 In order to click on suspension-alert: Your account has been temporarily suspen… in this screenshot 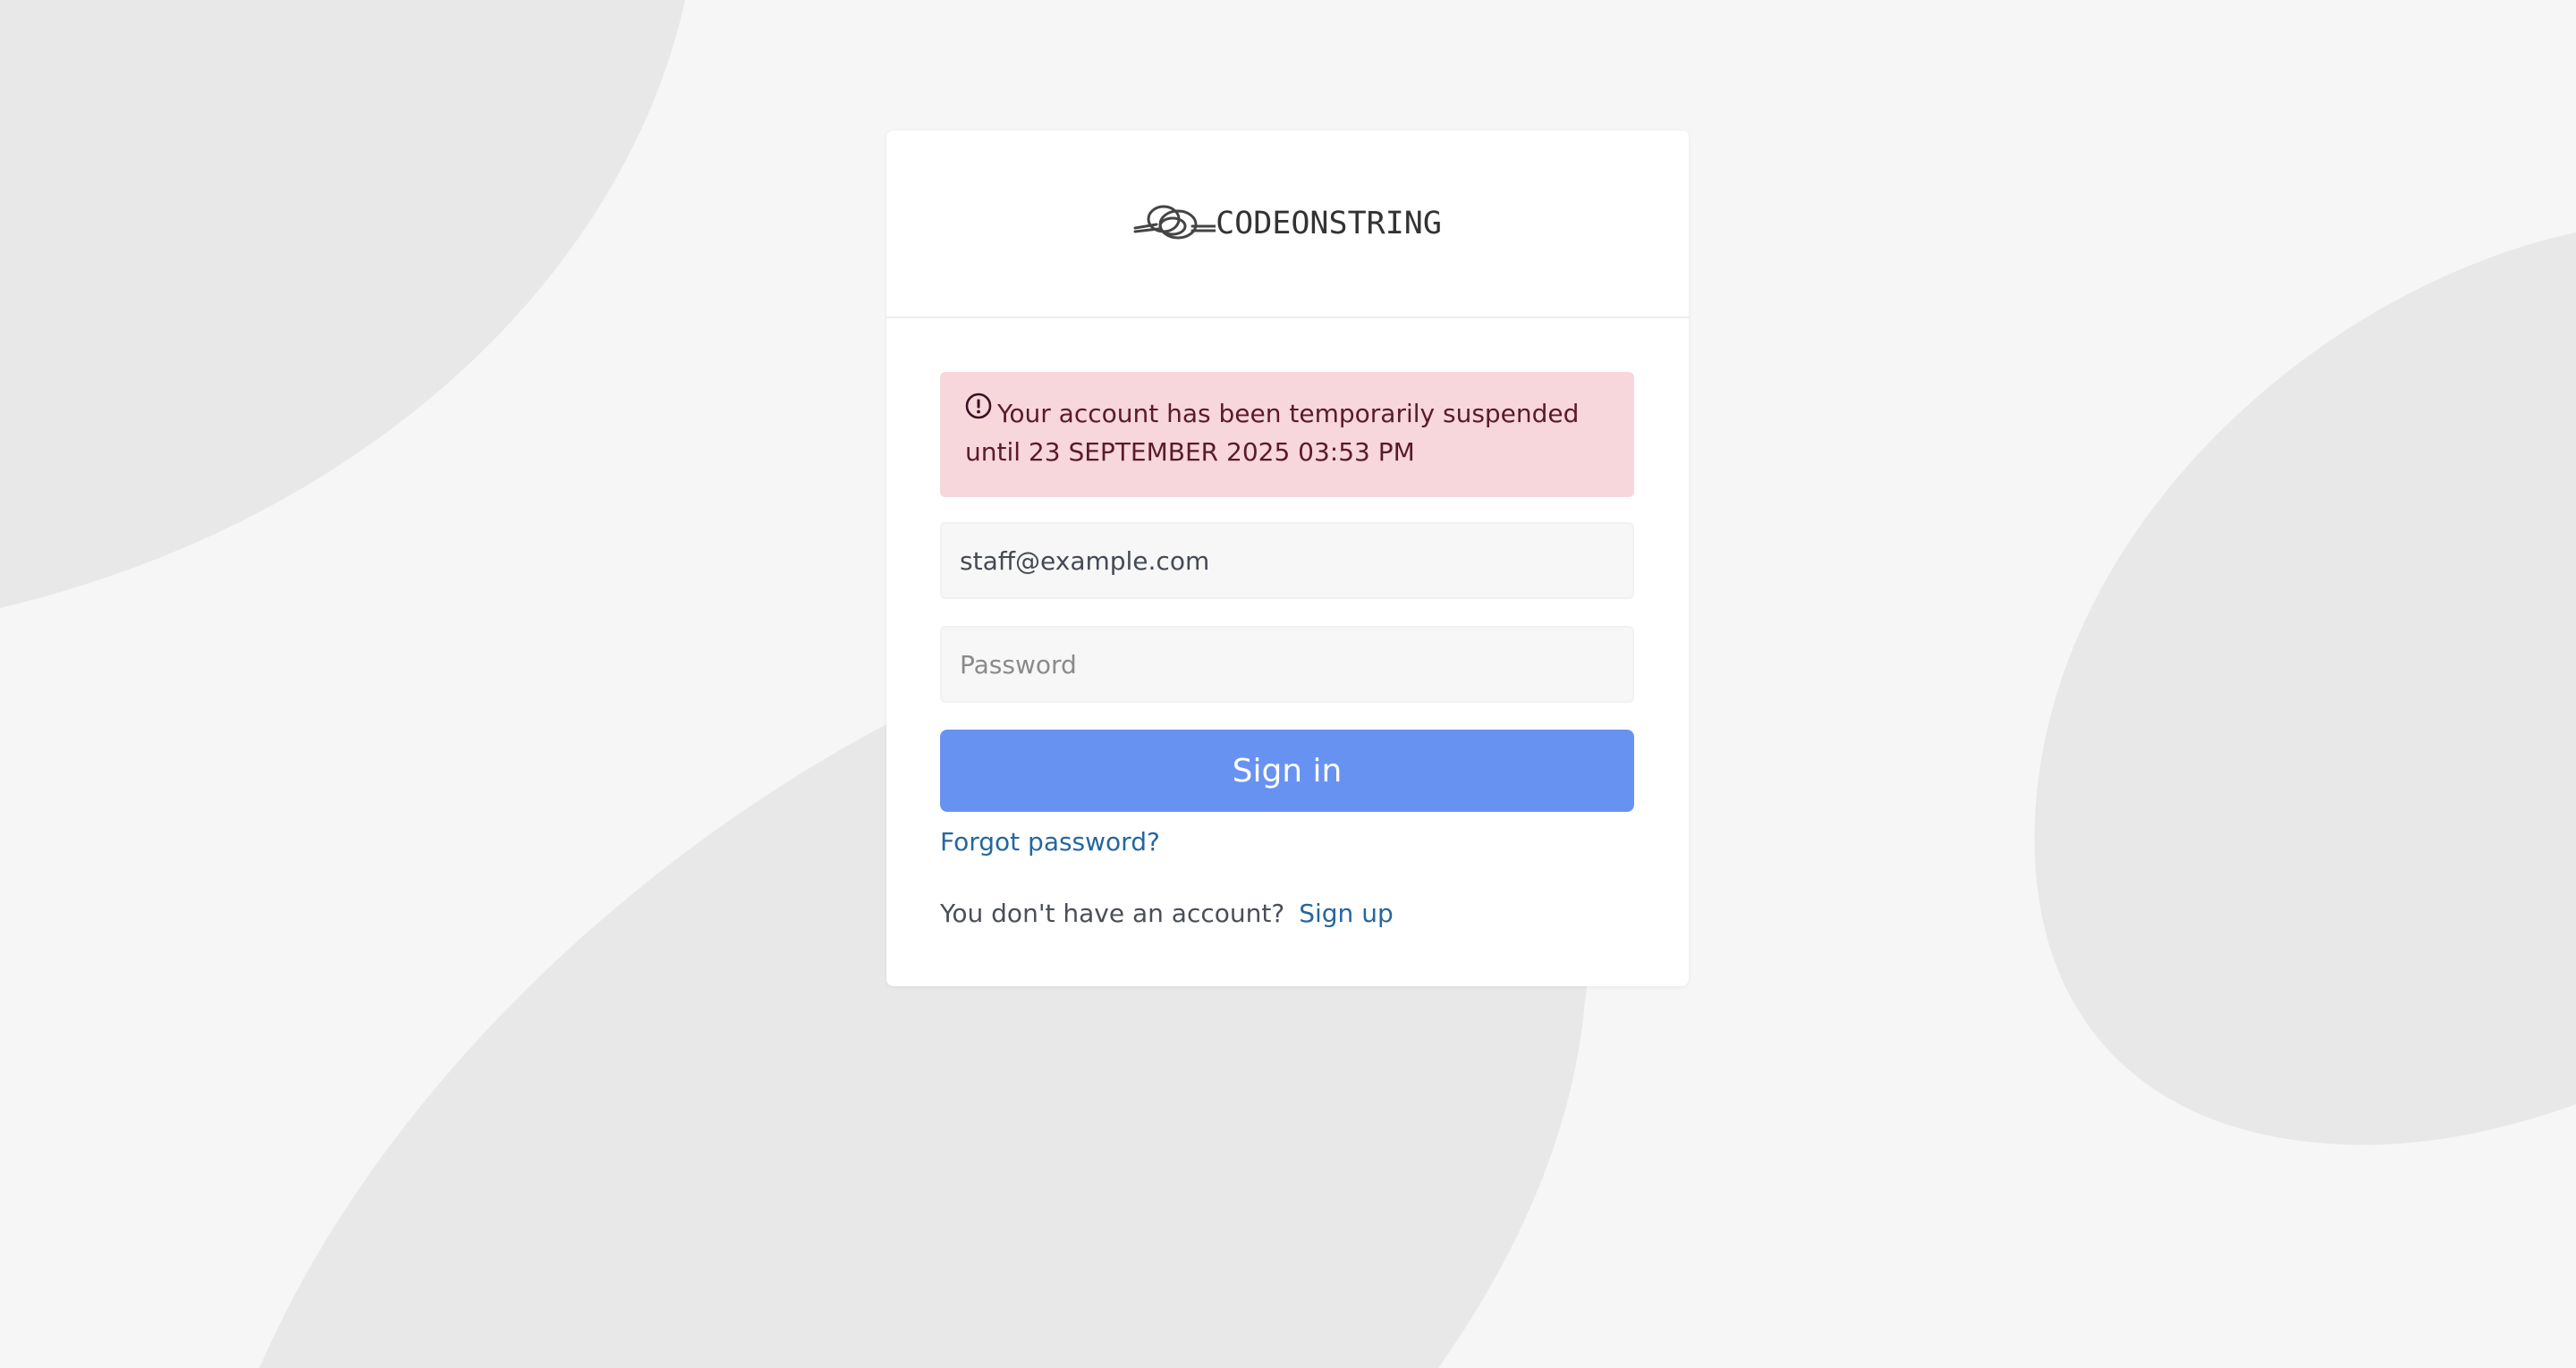, I will do `click(1287, 434)`.